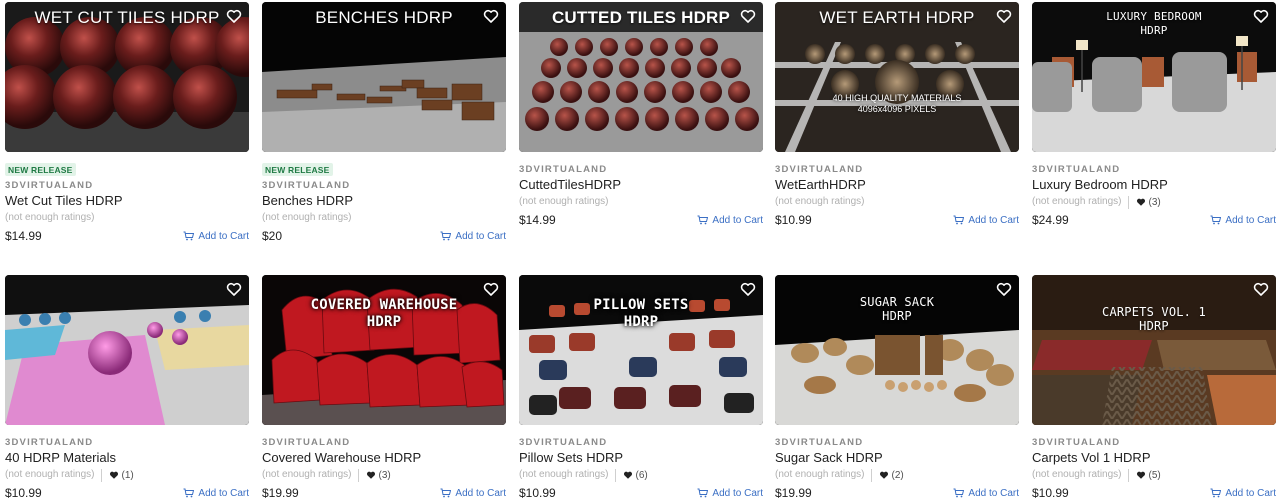  Describe the element at coordinates (897, 458) in the screenshot. I see `product-name: Sugar Sack HDRP` at that location.